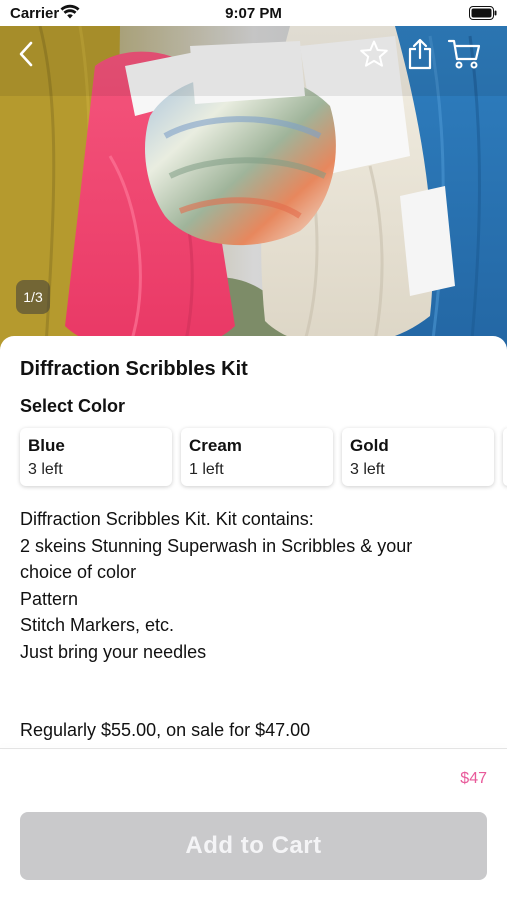  I want to click on back-chevron-icon, so click(26, 54).